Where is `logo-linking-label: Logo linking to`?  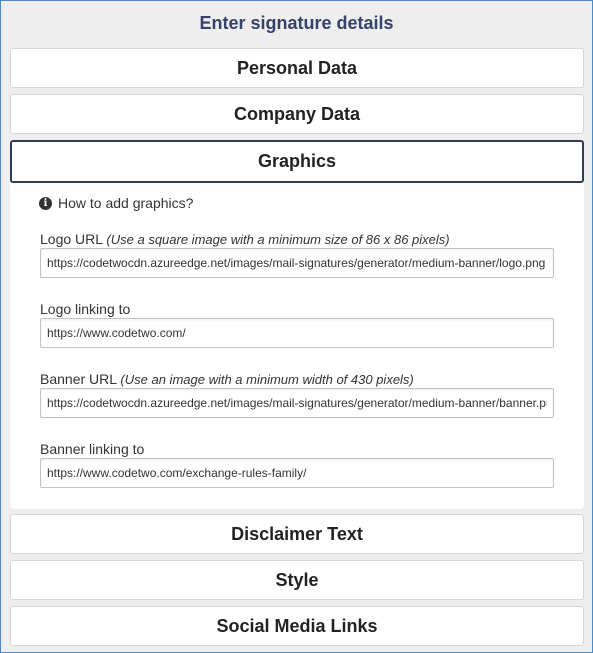 logo-linking-label: Logo linking to is located at coordinates (85, 309).